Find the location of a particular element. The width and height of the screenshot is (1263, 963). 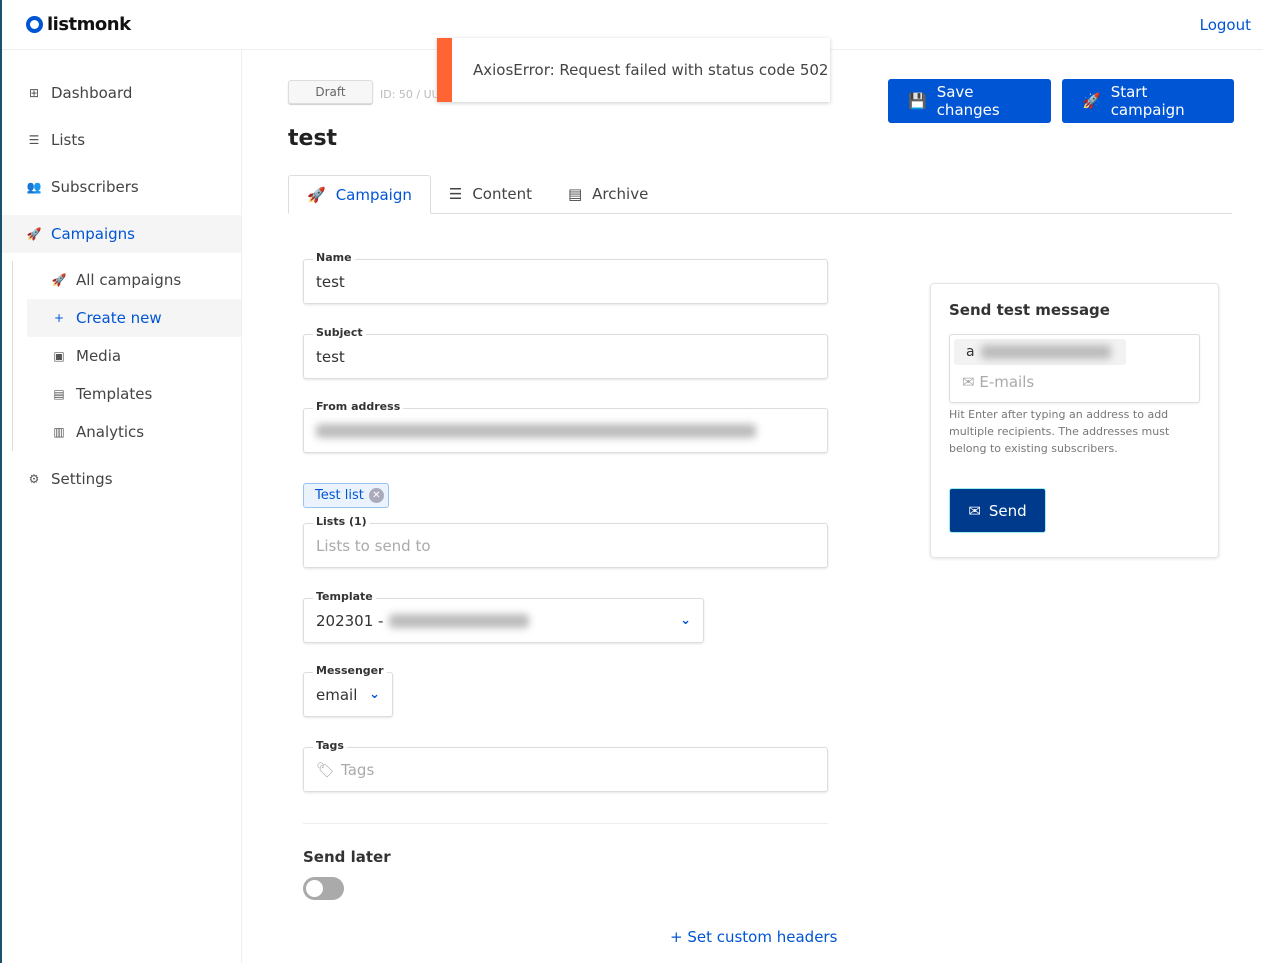

sidebar-item-dashboard: ⊞ Dashboard is located at coordinates (121, 93).